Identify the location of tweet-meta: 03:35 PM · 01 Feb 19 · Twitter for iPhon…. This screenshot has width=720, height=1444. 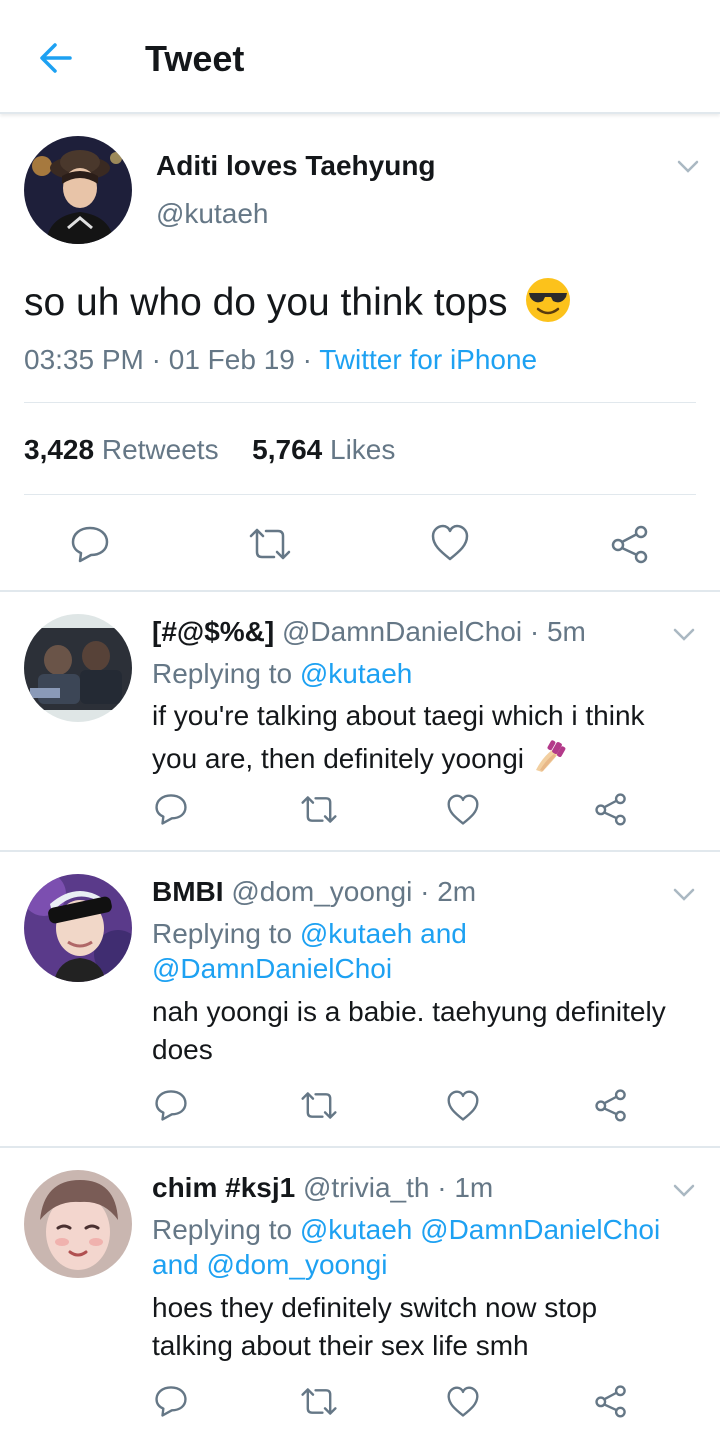
(280, 360).